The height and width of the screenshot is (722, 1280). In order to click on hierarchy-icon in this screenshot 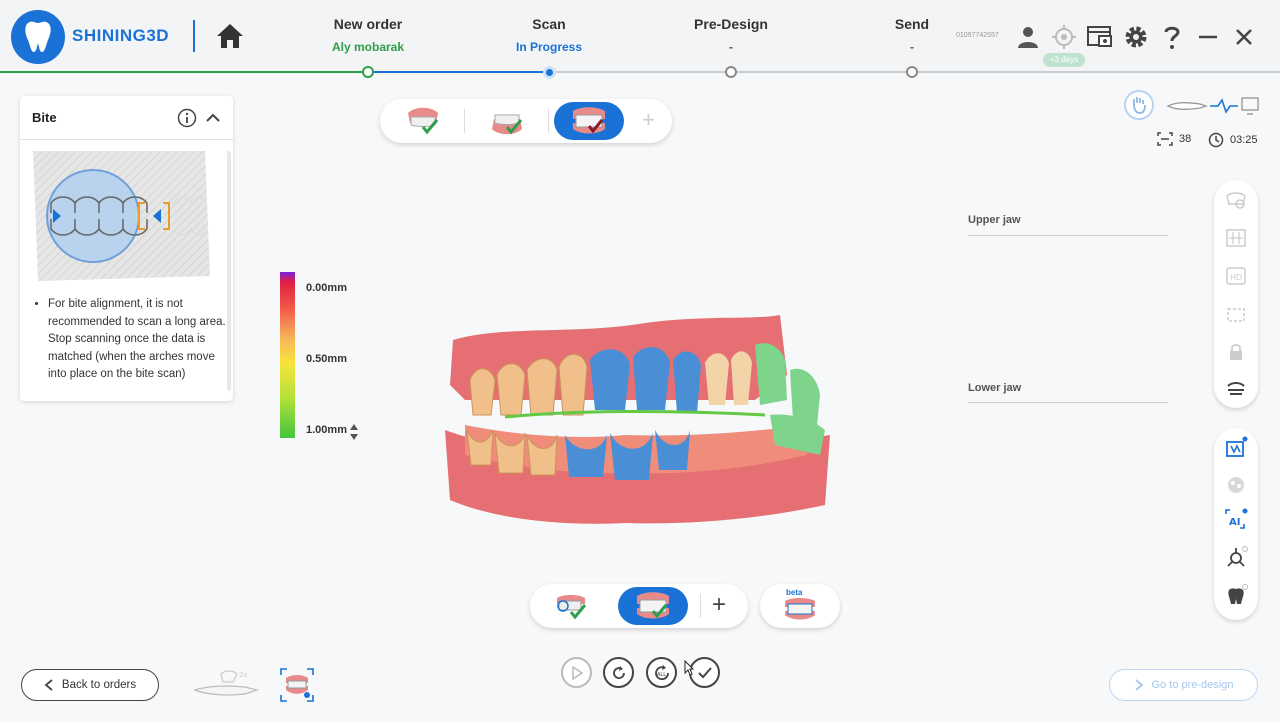, I will do `click(1236, 558)`.